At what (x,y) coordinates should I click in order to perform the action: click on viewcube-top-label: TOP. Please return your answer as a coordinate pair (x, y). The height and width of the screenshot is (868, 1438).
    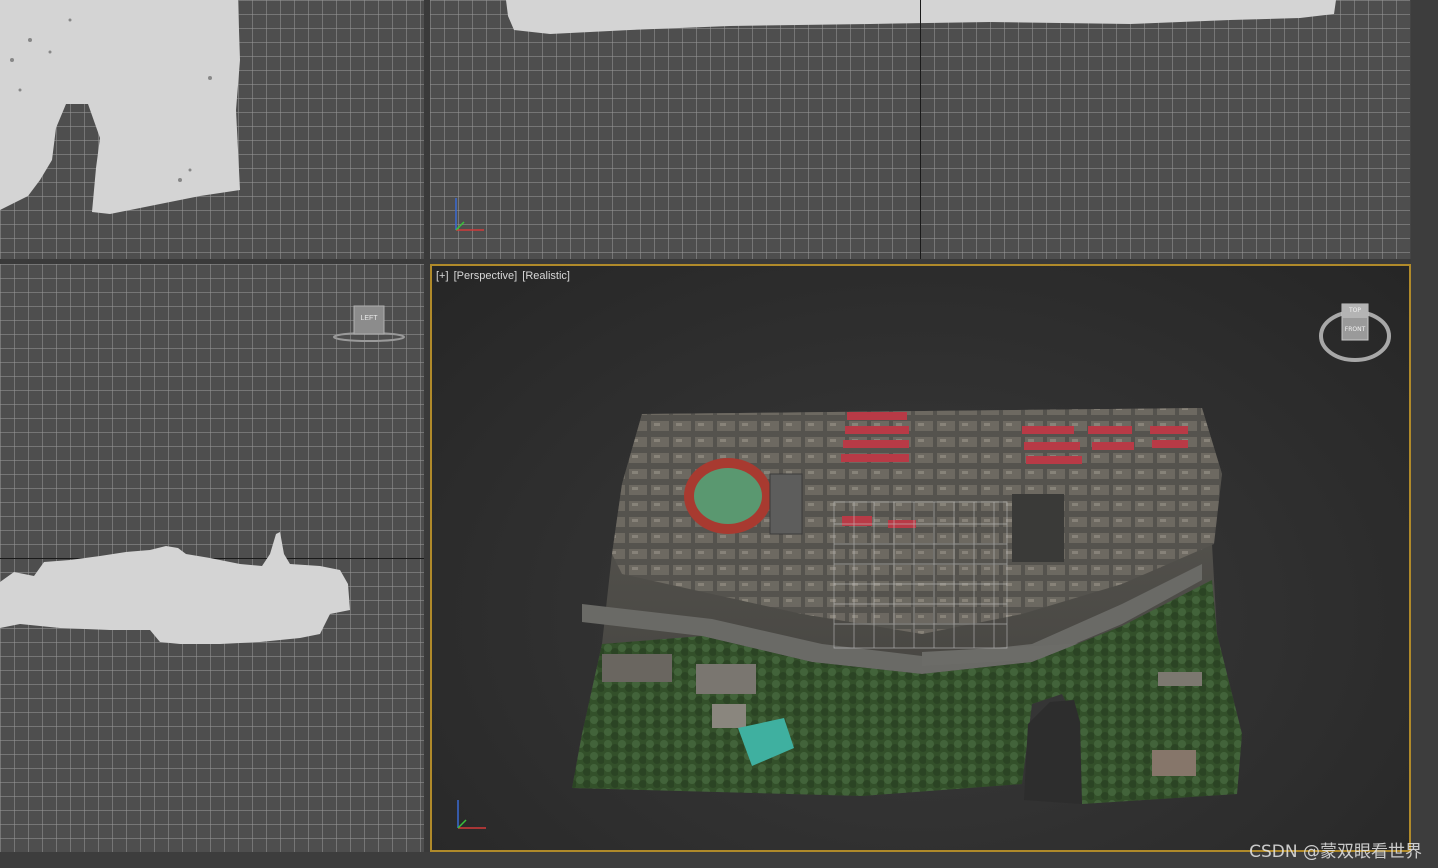
    Looking at the image, I should click on (1354, 310).